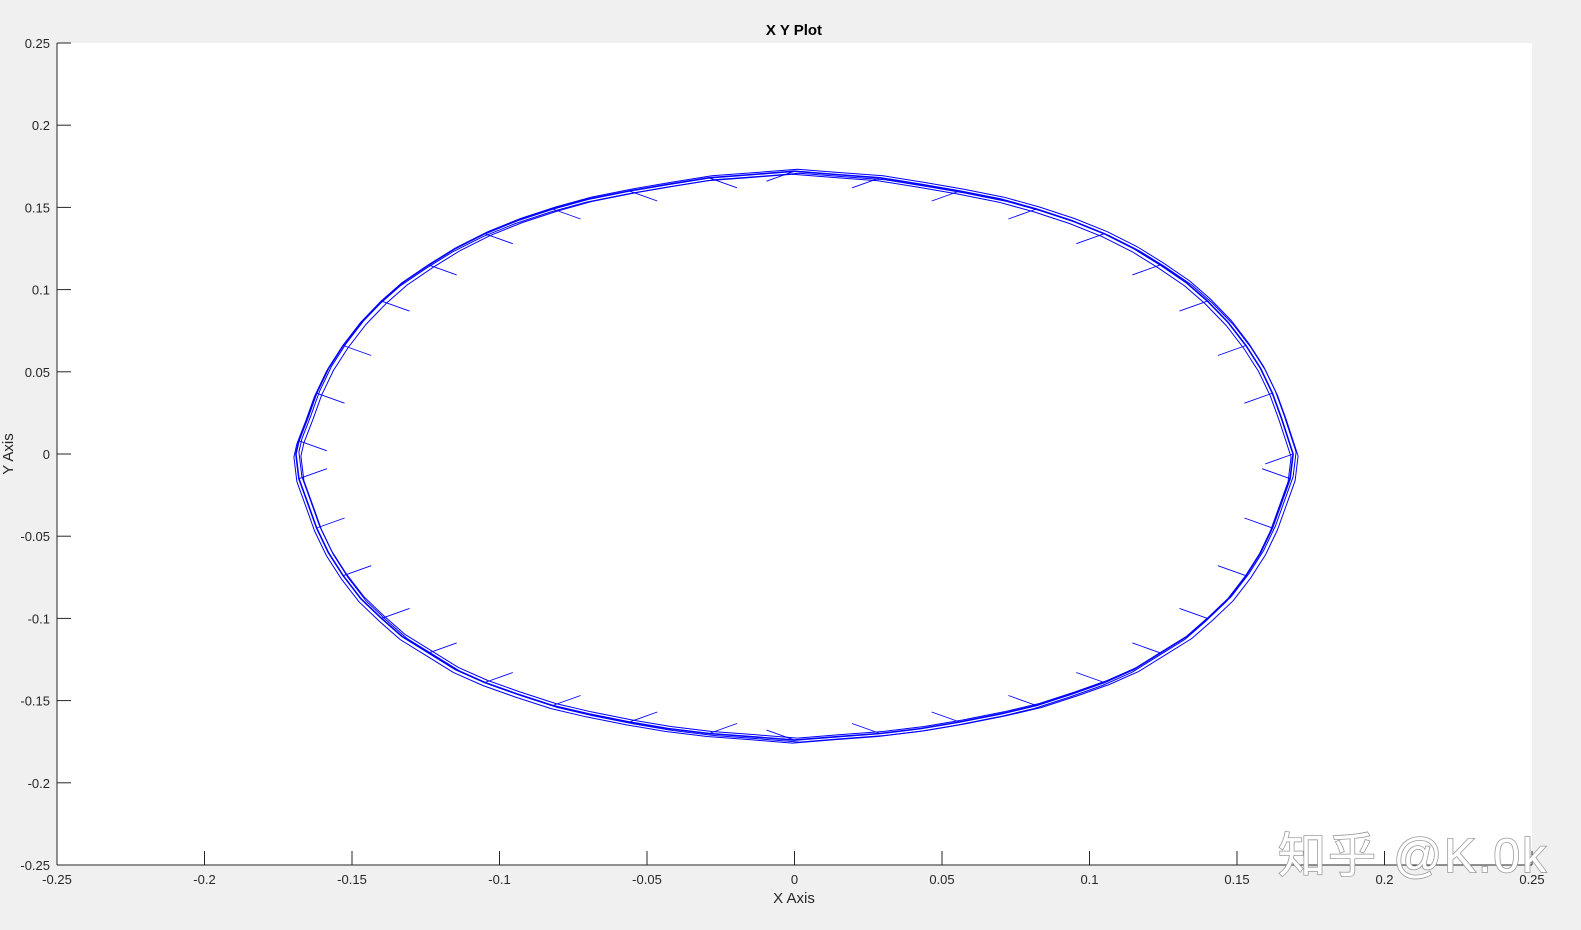 The image size is (1581, 930). What do you see at coordinates (37, 43) in the screenshot?
I see `y-tick-label: 0.25` at bounding box center [37, 43].